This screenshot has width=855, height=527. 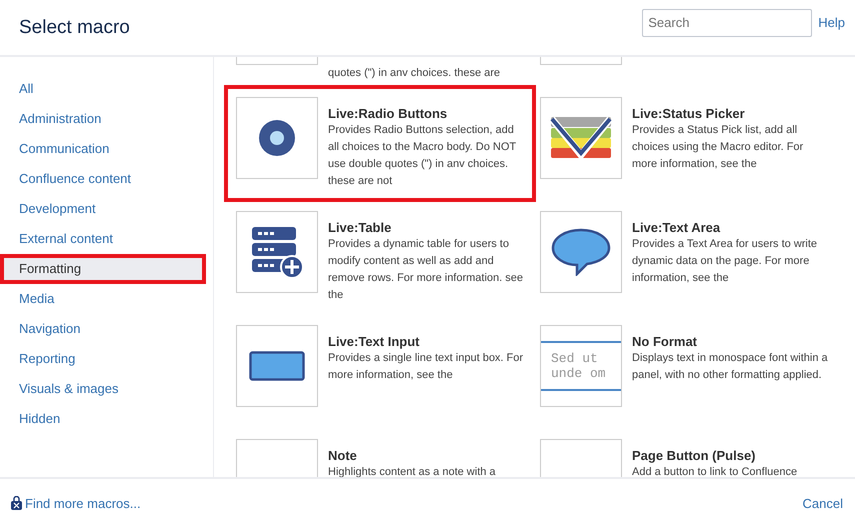 I want to click on macro-card: Live:Text Input Provides a single line text input box. For more information, see the, so click(x=386, y=366).